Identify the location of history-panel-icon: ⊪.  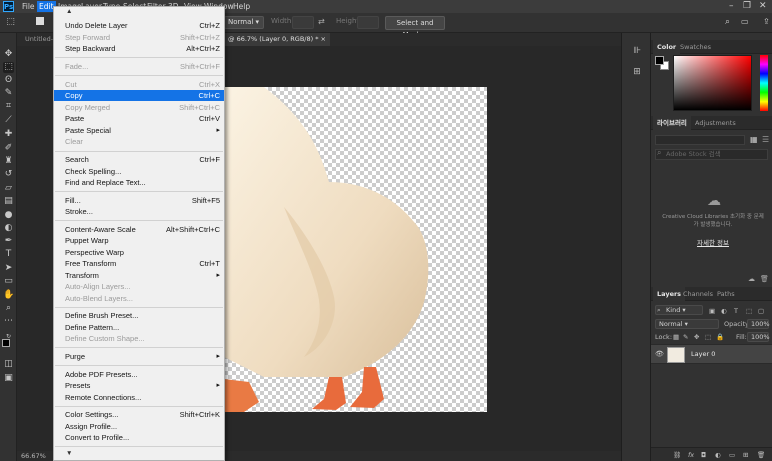
(637, 51).